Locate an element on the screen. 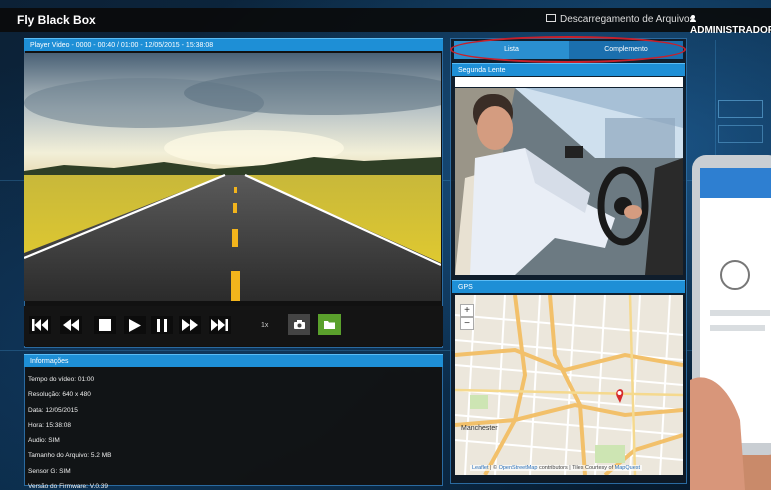  monitor-icon is located at coordinates (551, 18).